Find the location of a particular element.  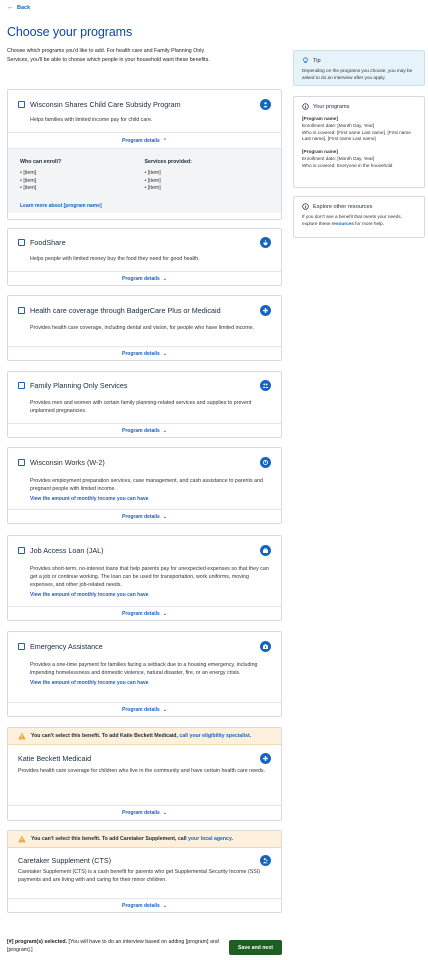

program-title: FoodShare is located at coordinates (48, 242).